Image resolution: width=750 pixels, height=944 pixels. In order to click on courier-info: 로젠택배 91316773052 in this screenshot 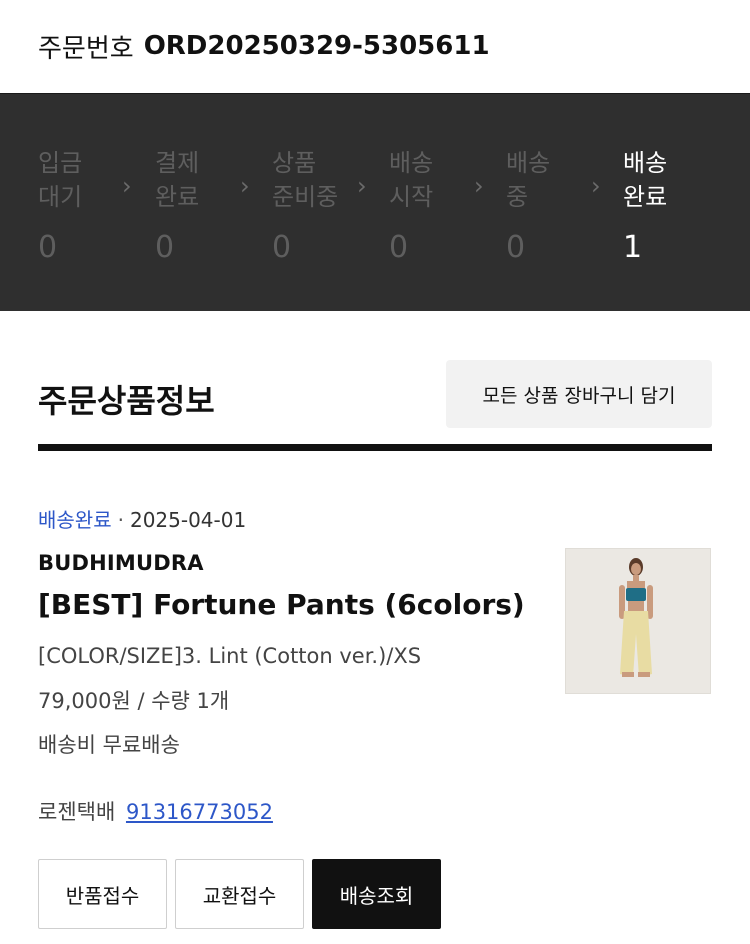, I will do `click(155, 811)`.